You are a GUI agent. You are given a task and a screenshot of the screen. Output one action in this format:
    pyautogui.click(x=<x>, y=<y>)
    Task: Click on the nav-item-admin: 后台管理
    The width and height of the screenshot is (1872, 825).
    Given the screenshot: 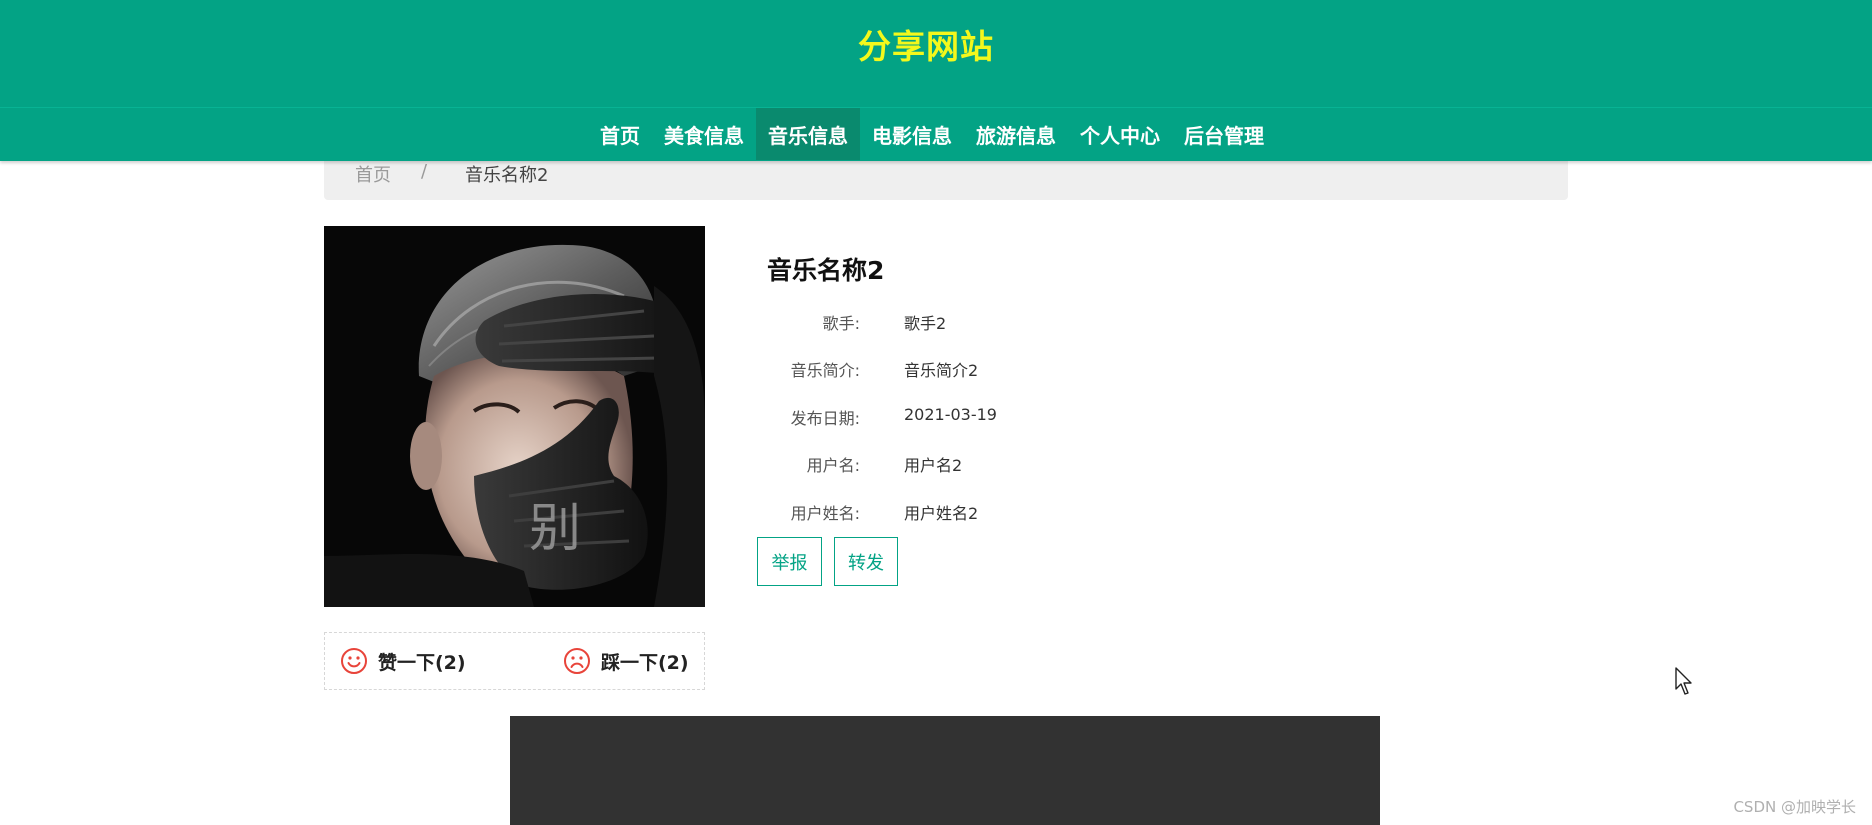 What is the action you would take?
    pyautogui.click(x=1224, y=134)
    